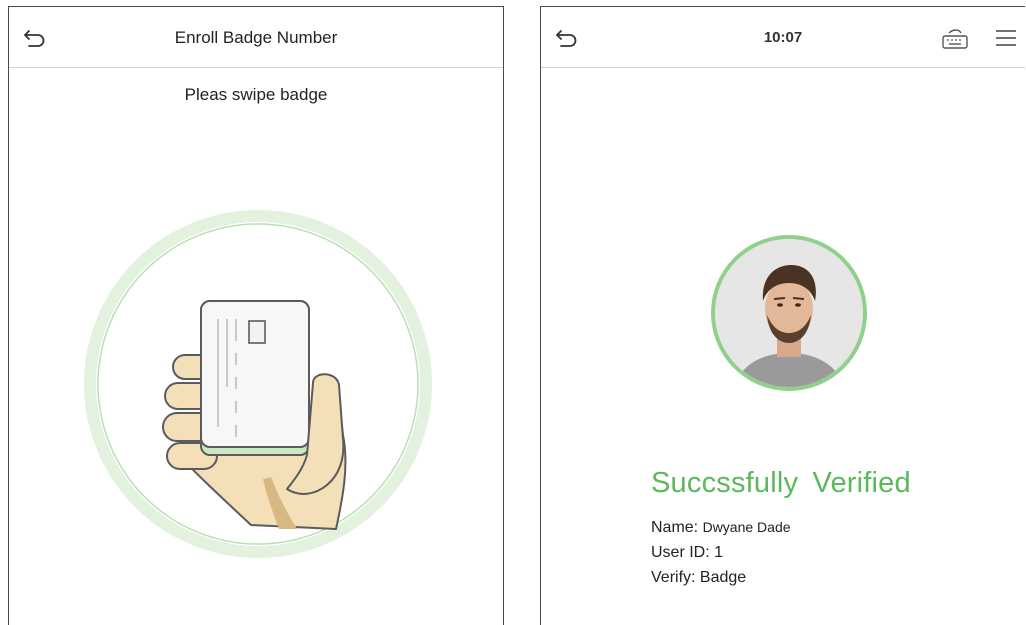 This screenshot has width=1026, height=625. Describe the element at coordinates (680, 552) in the screenshot. I see `user-id-label: User ID:` at that location.